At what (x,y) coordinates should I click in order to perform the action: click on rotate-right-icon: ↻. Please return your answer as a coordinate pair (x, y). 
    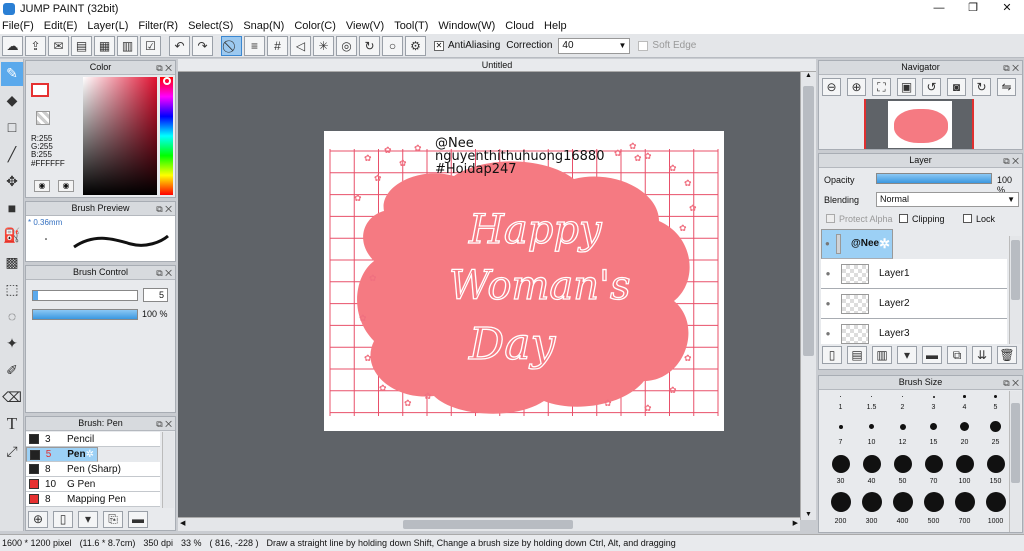
    Looking at the image, I should click on (981, 87).